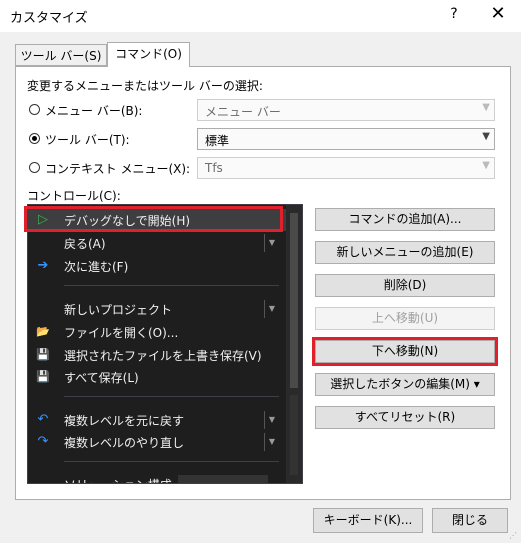 The height and width of the screenshot is (543, 521). Describe the element at coordinates (43, 419) in the screenshot. I see `undo-icon: ↶` at that location.